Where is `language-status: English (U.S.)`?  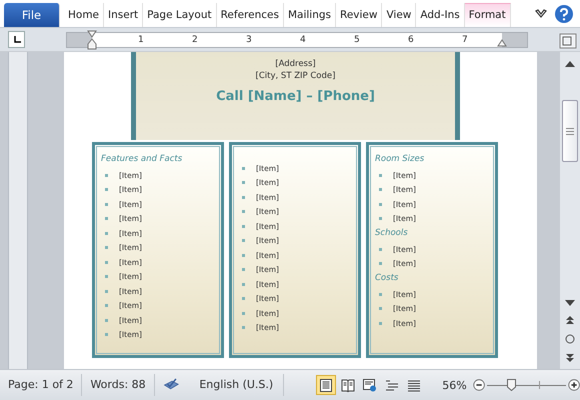 language-status: English (U.S.) is located at coordinates (237, 385).